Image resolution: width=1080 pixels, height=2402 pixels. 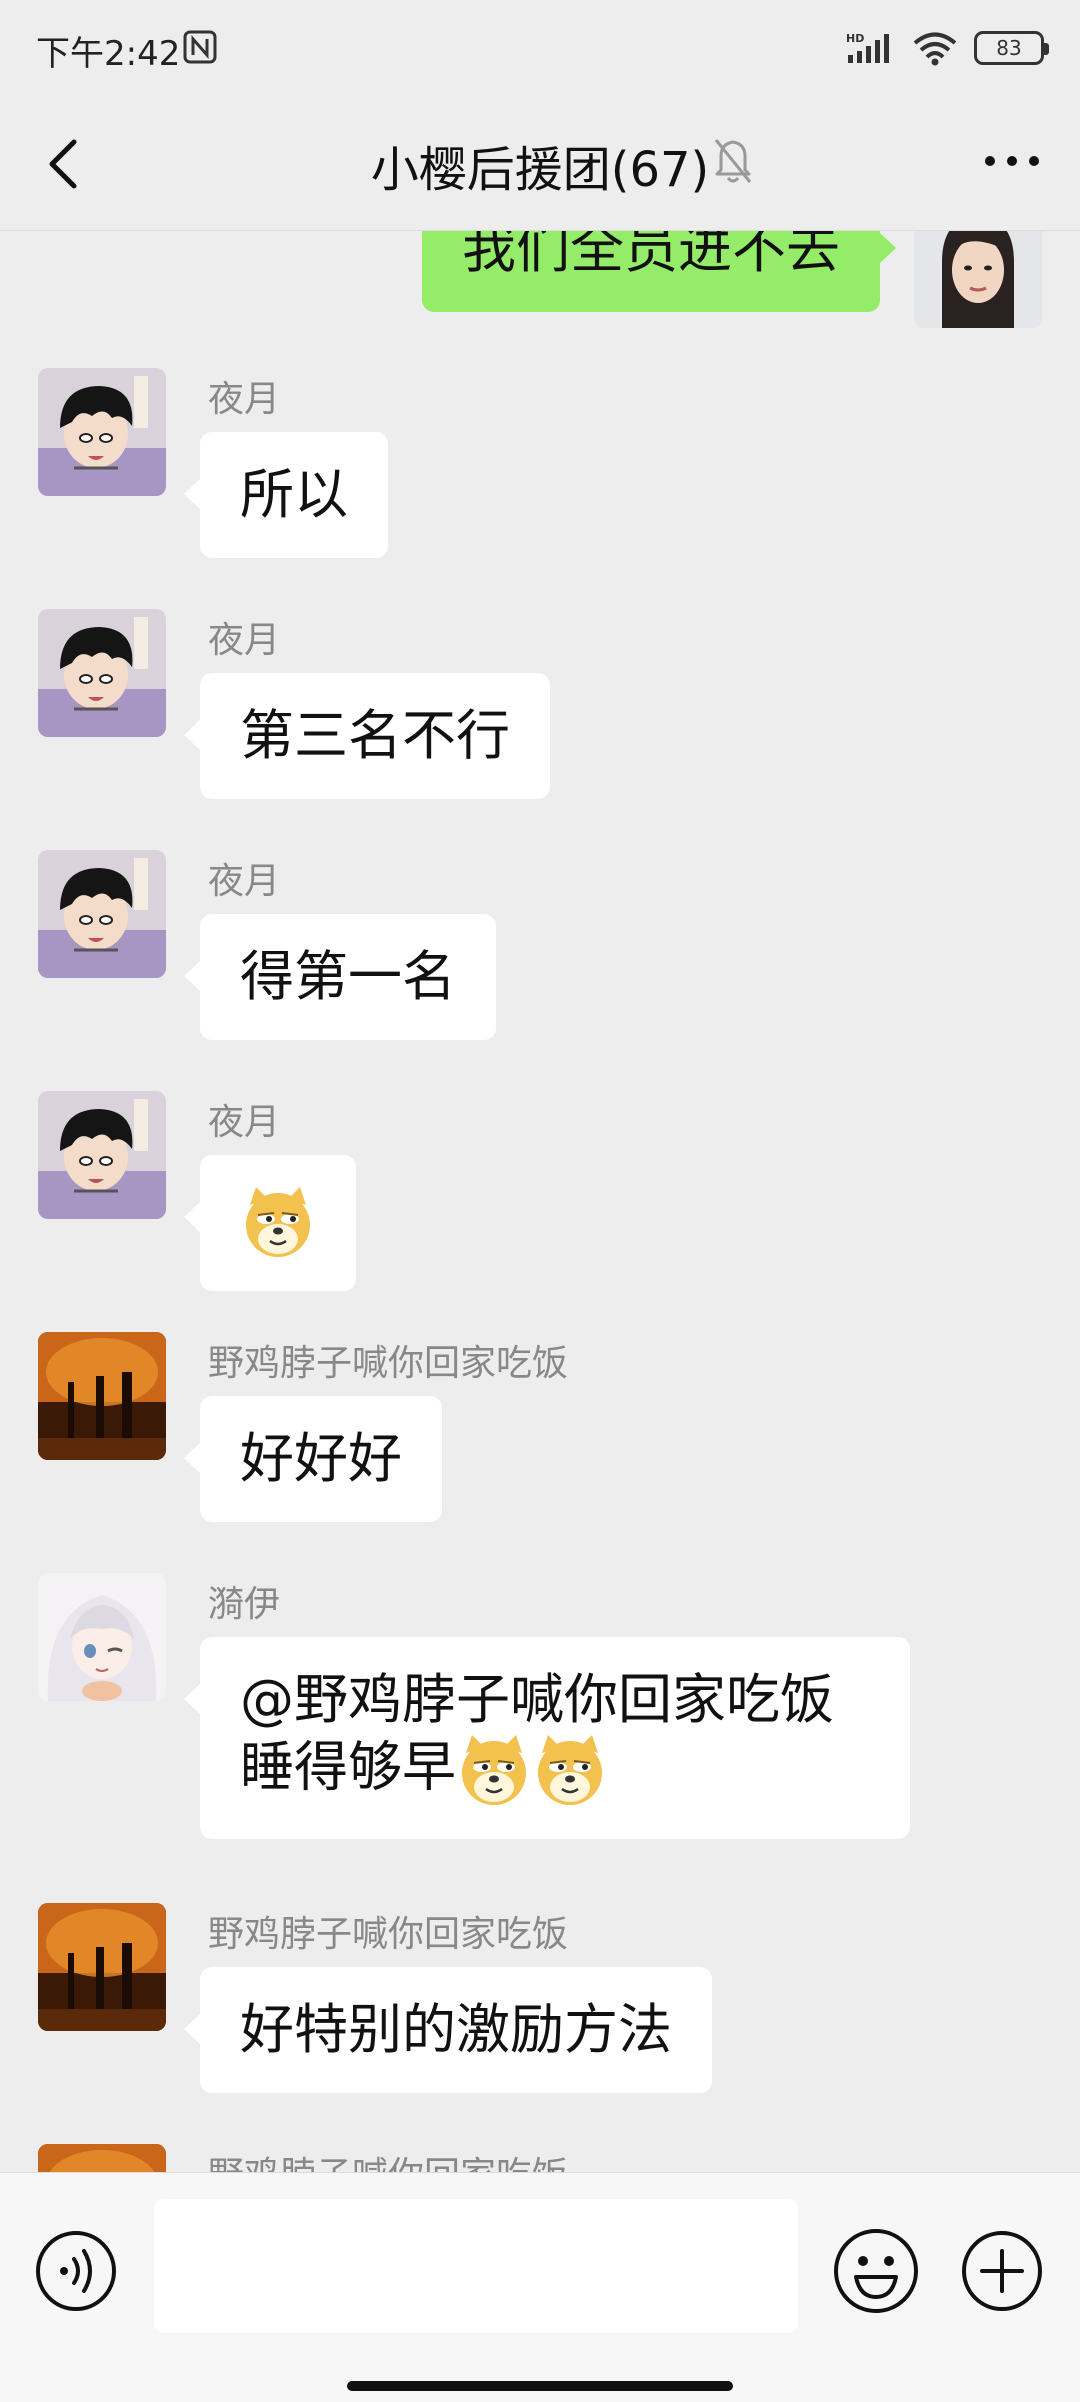 I want to click on message-text-line: @野鸡脖子喊你回家吃饭, so click(x=537, y=1699).